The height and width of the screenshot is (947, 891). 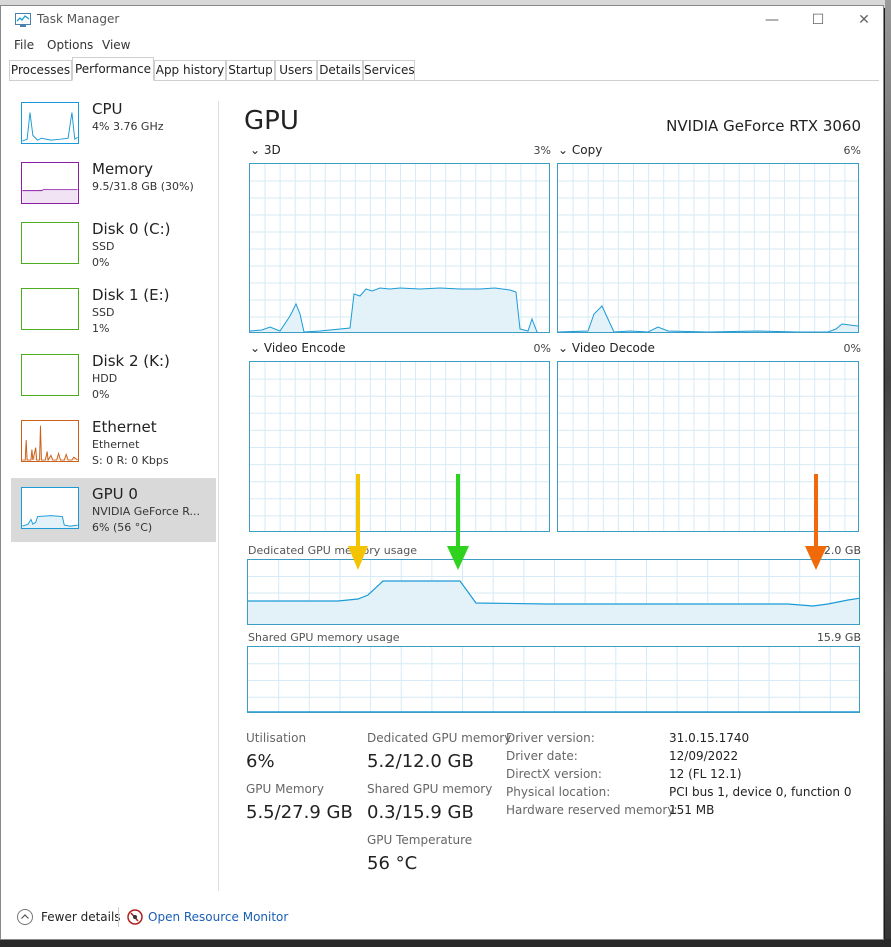 What do you see at coordinates (442, 918) in the screenshot?
I see `footer: Fewer details Open Resource Monitor` at bounding box center [442, 918].